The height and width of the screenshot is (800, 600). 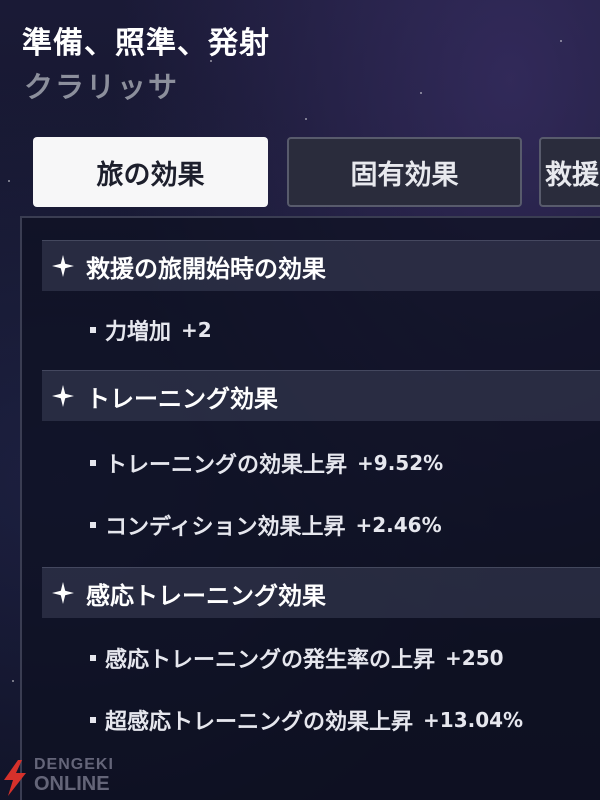 I want to click on list-item: 感応トレーニングの発生率の上昇 +250, so click(x=297, y=658).